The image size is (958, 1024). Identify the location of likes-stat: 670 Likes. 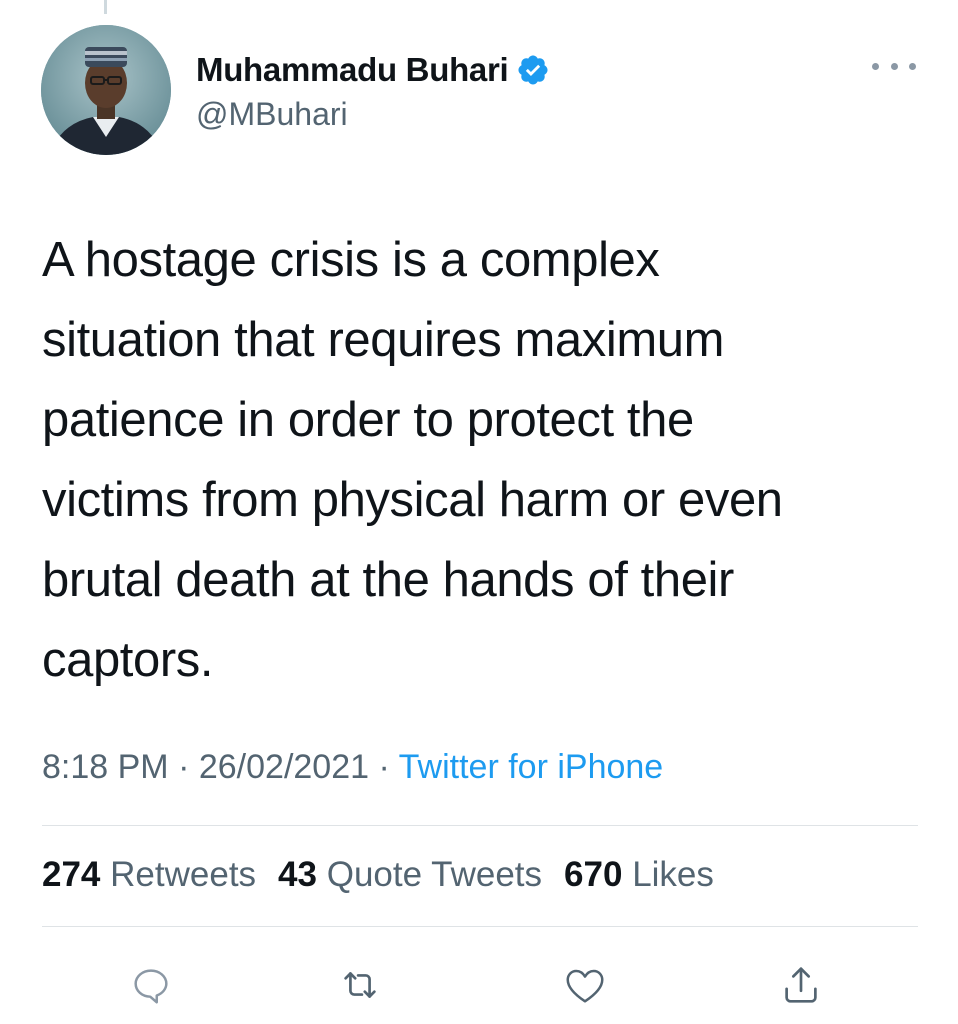
(639, 874).